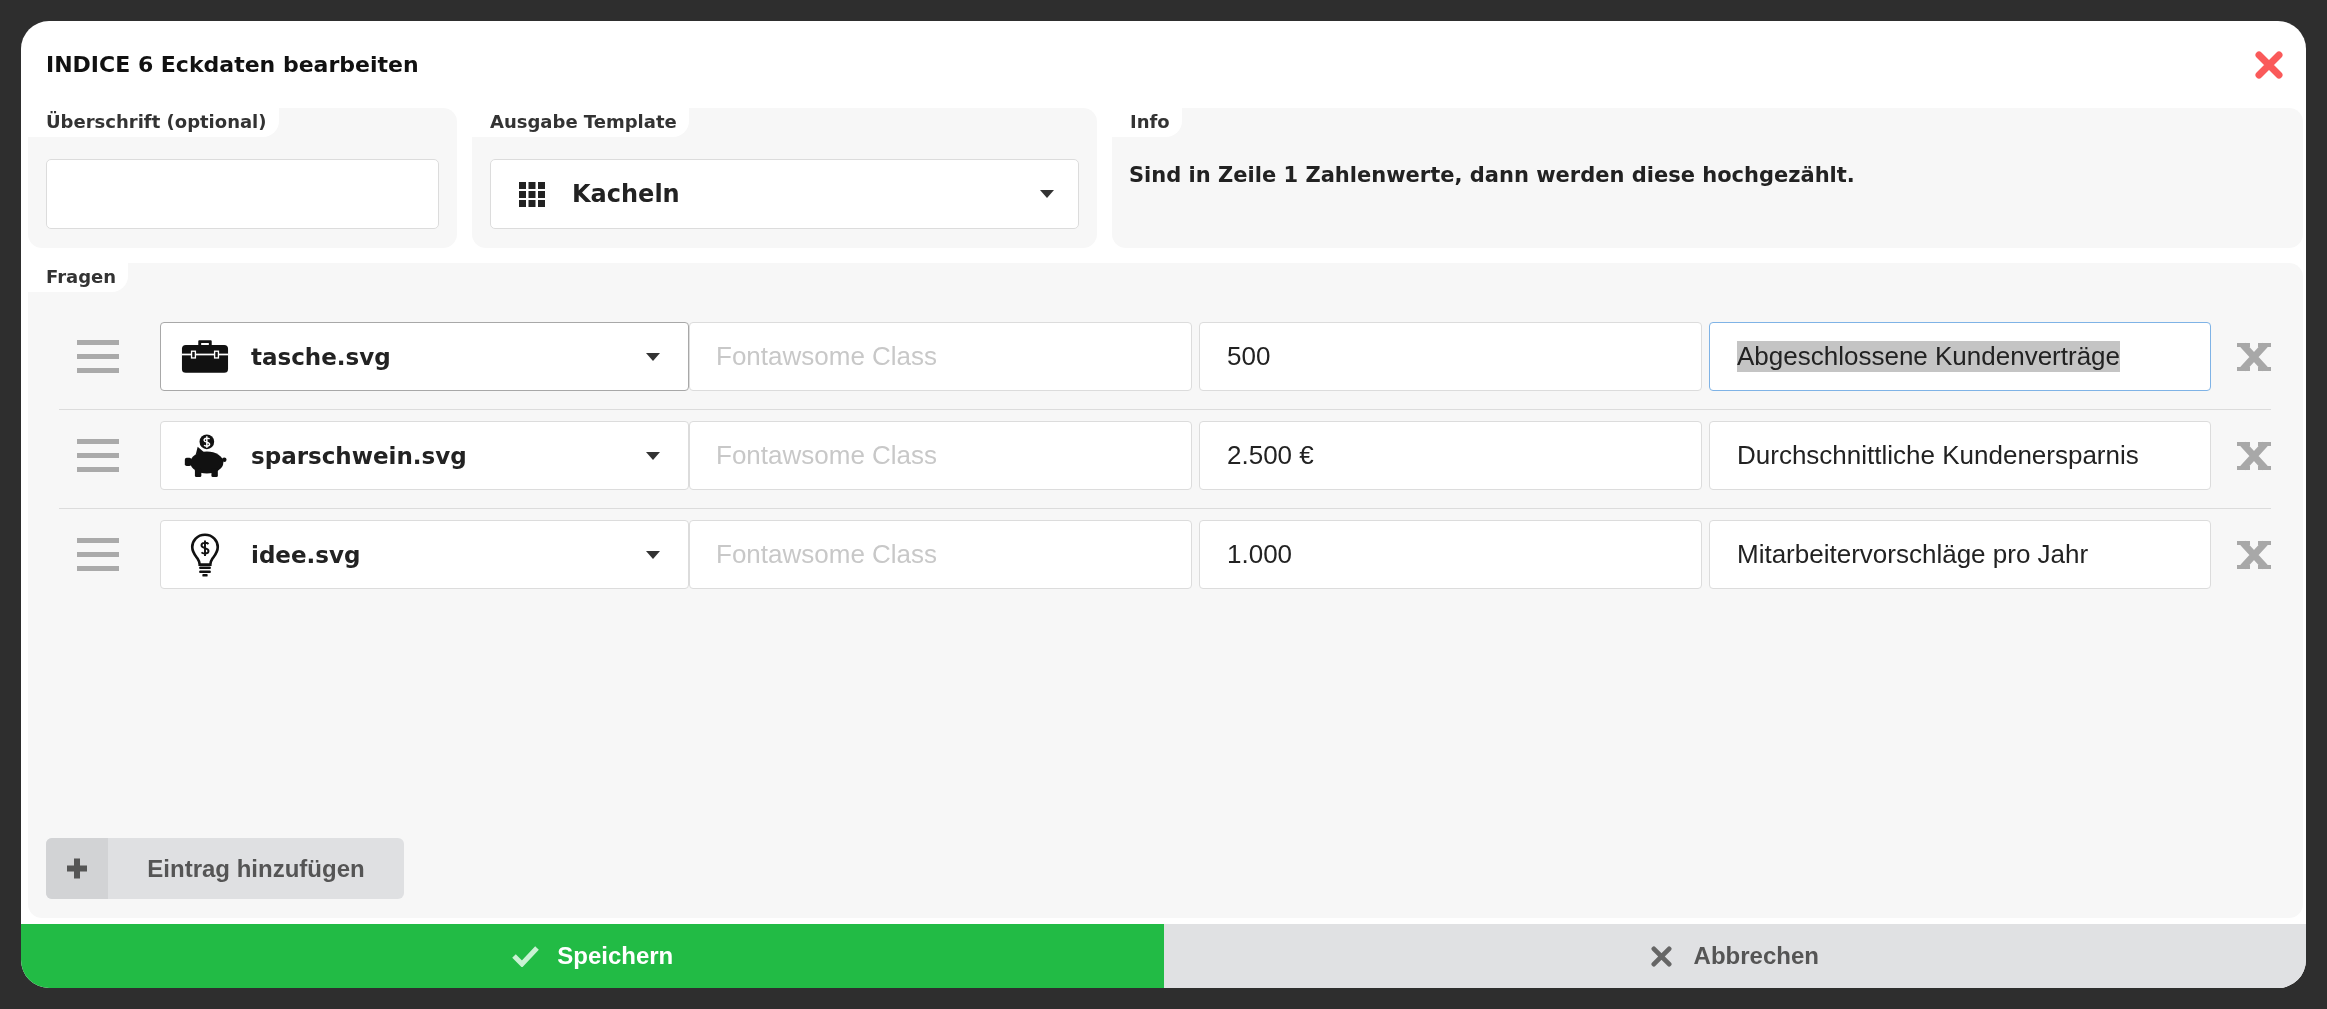 The image size is (2327, 1009). Describe the element at coordinates (225, 868) in the screenshot. I see `add-entry-button: Eintrag hinzufügen` at that location.